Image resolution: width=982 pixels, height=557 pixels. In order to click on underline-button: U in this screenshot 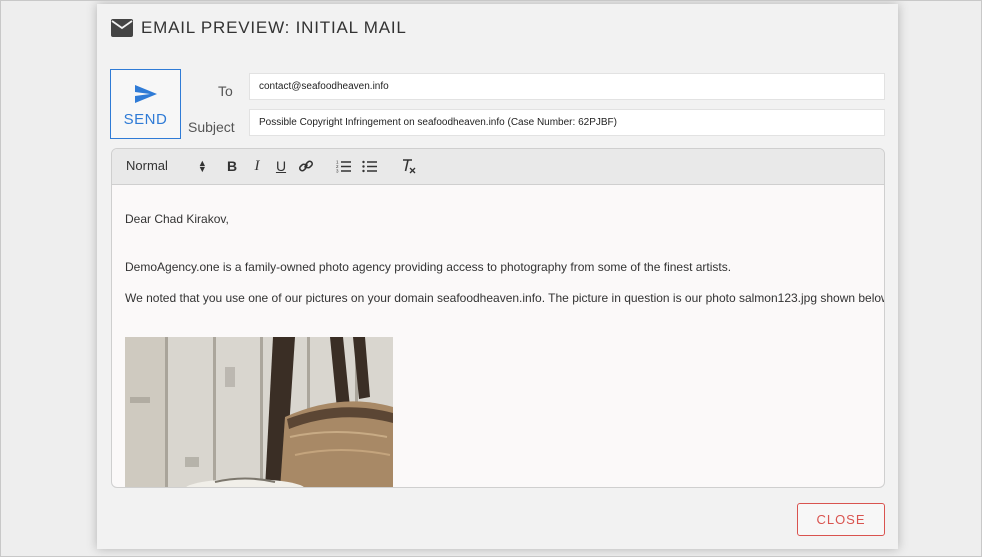, I will do `click(281, 166)`.